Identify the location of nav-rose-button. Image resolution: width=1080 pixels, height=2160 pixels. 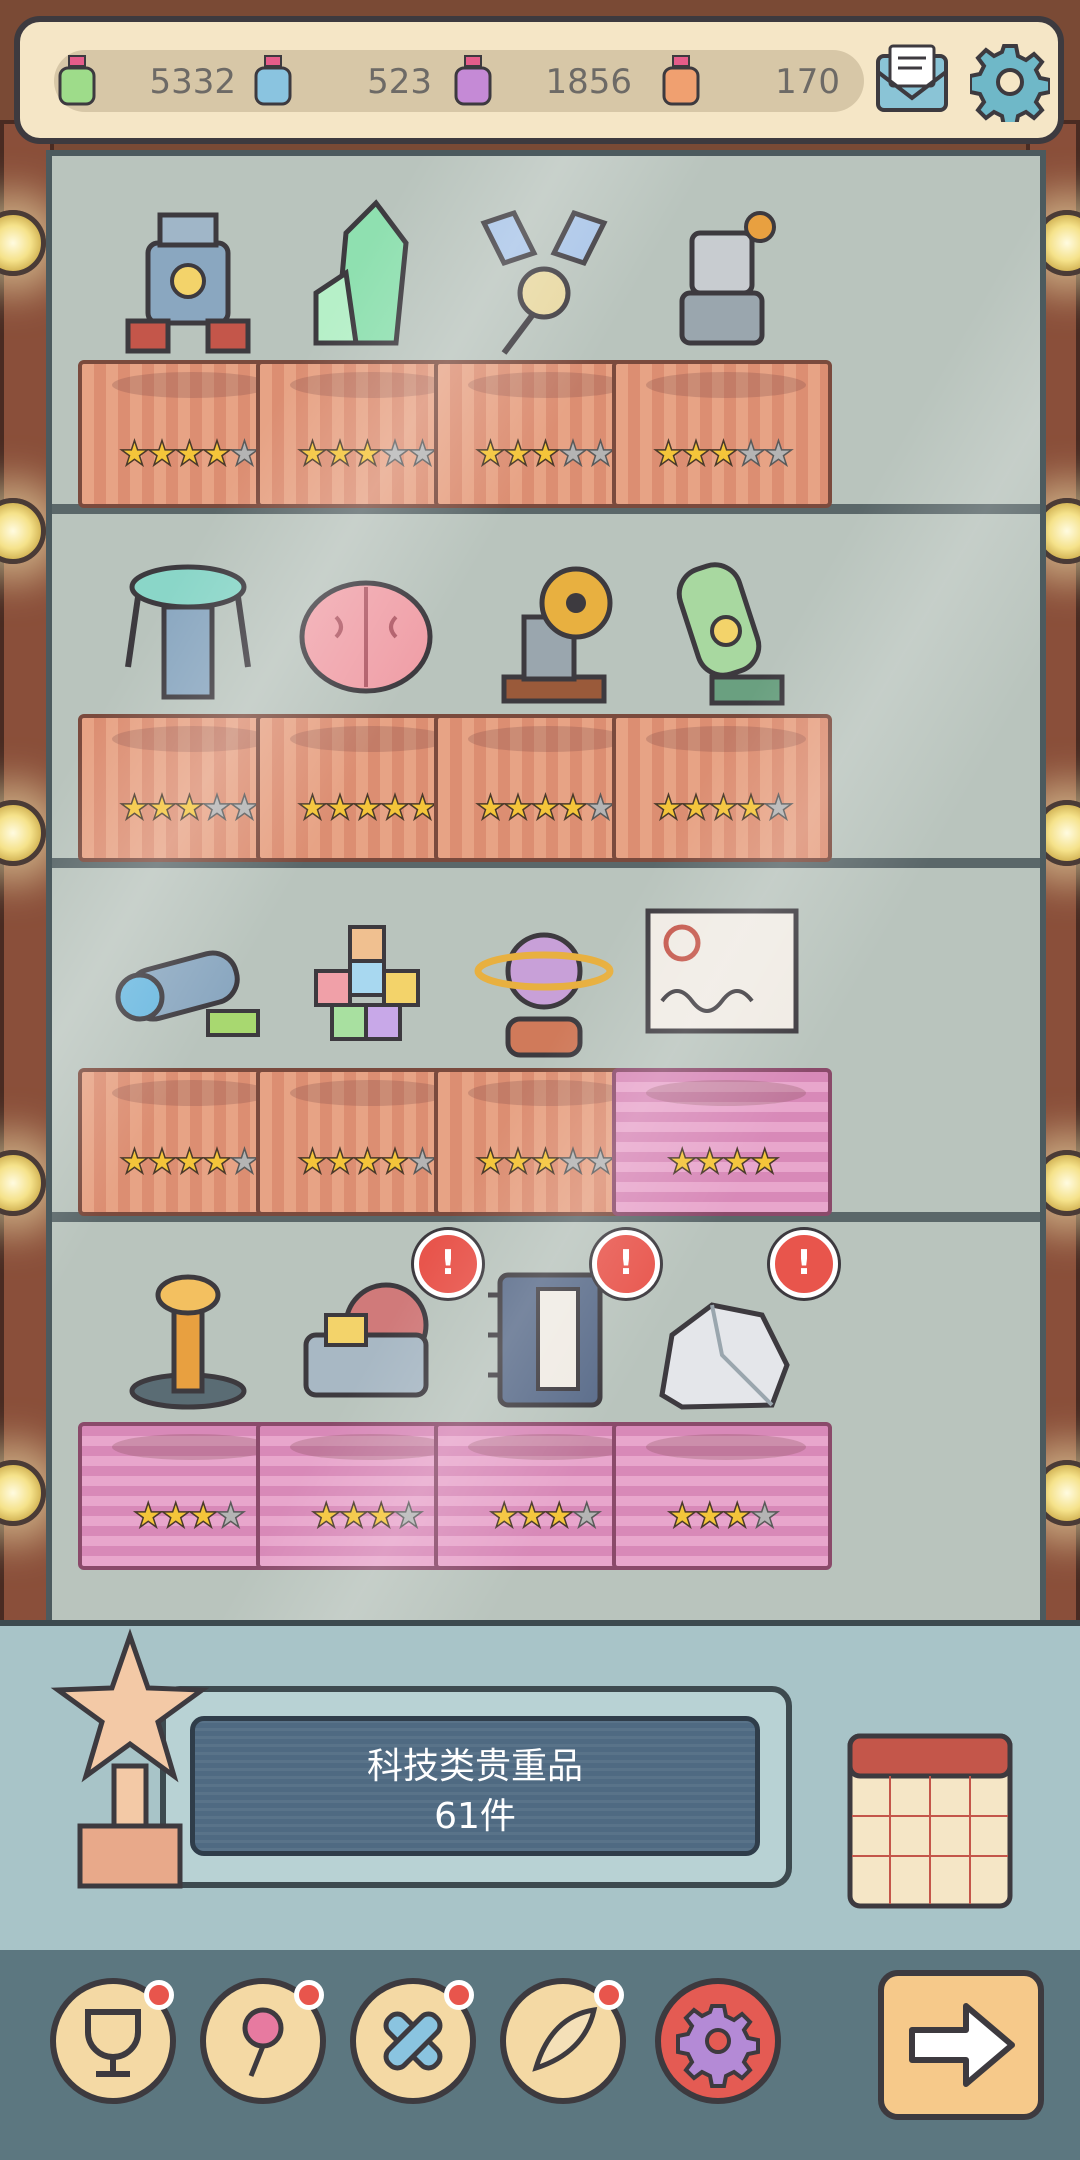
(263, 2041).